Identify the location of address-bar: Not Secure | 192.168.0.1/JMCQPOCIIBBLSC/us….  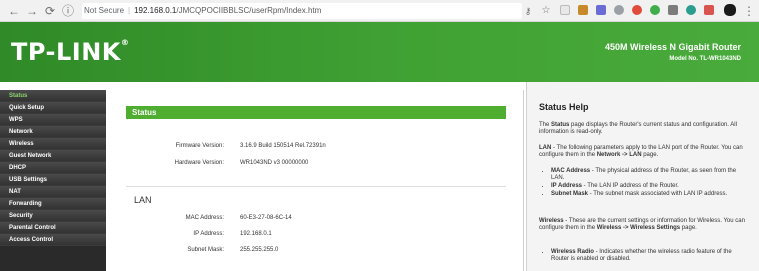
(302, 11).